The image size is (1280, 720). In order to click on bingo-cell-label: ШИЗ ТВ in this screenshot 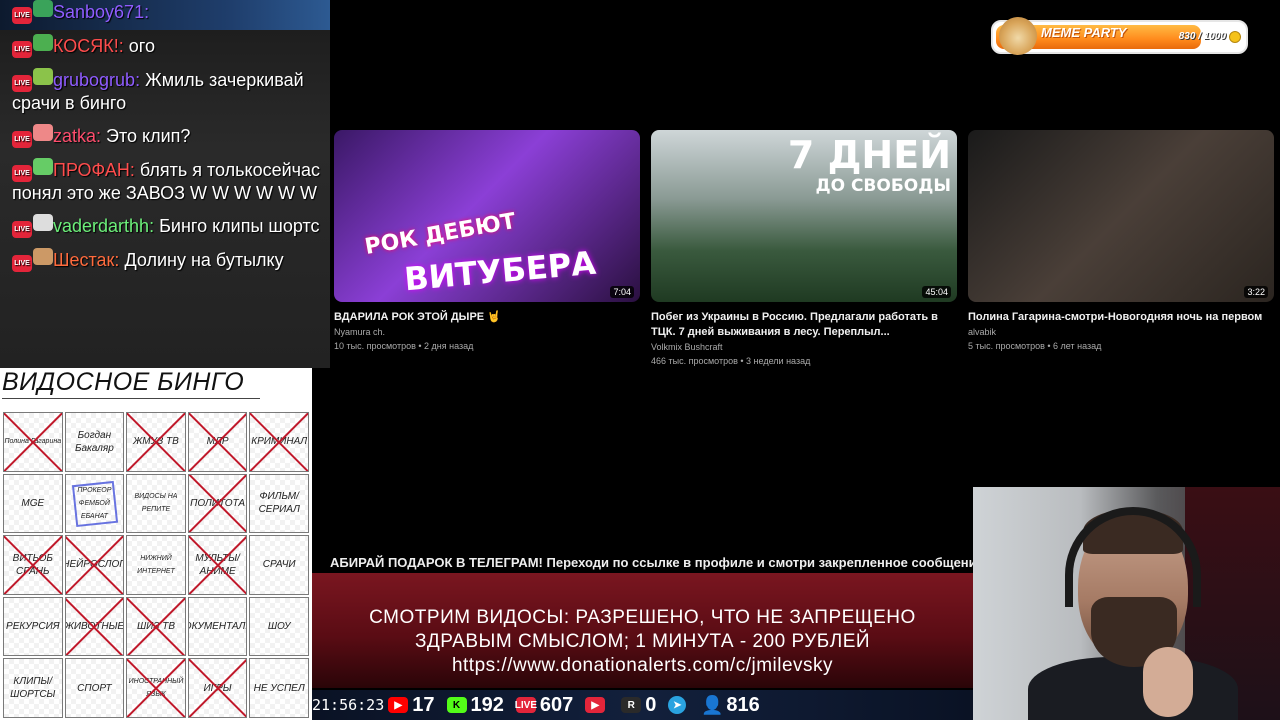, I will do `click(156, 627)`.